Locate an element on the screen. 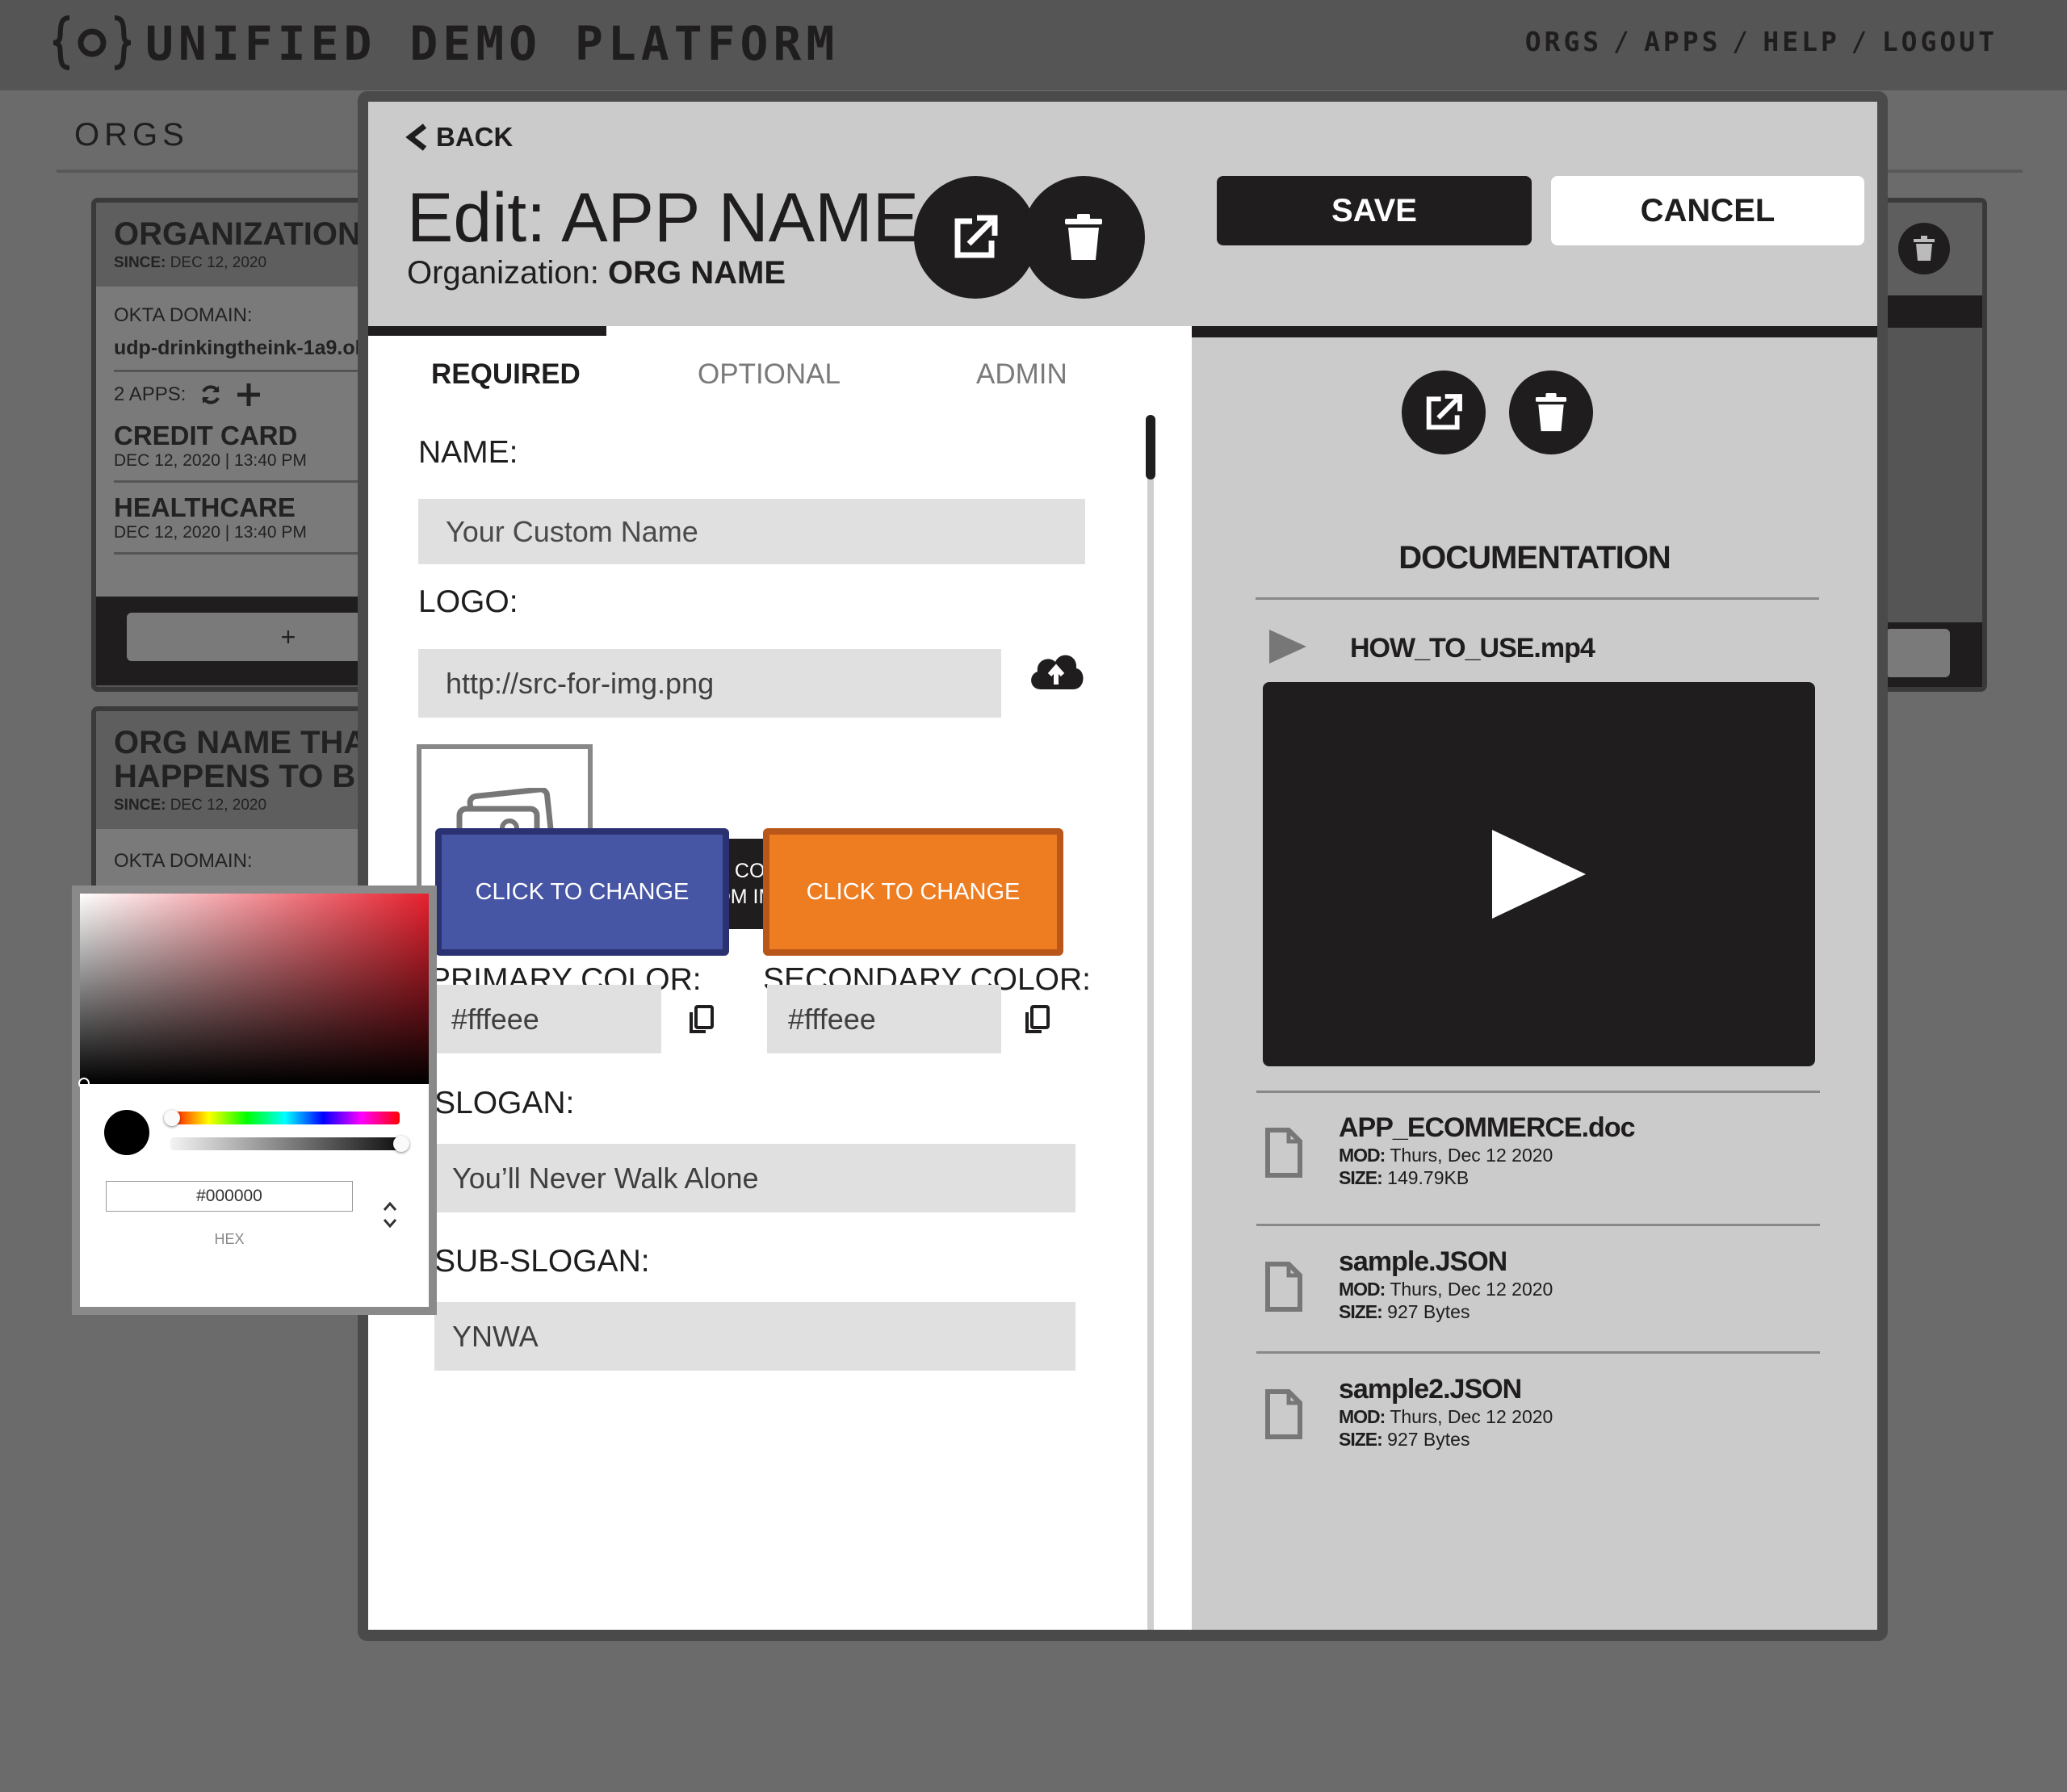  documentation-heading: DOCUMENTATION is located at coordinates (1534, 558).